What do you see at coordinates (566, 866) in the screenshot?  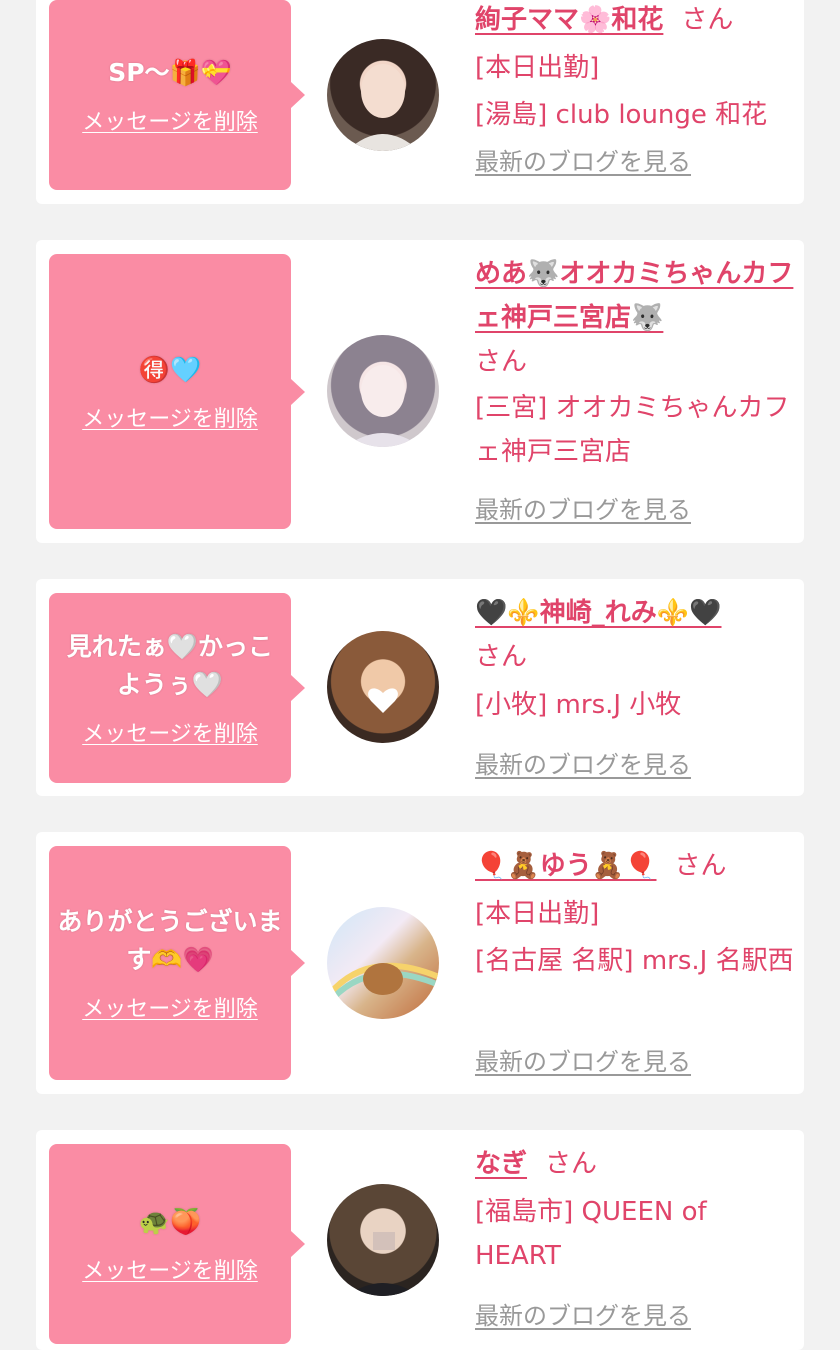 I see `profile-name-link: 🎈🧸ゆう🧸🎈` at bounding box center [566, 866].